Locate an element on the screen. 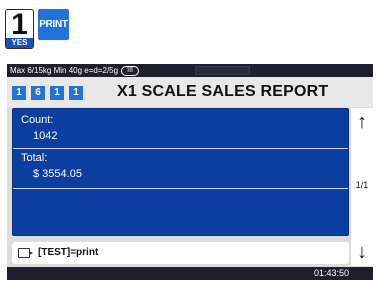 Image resolution: width=380 pixels, height=285 pixels. info-message: [TEST]=print is located at coordinates (68, 252).